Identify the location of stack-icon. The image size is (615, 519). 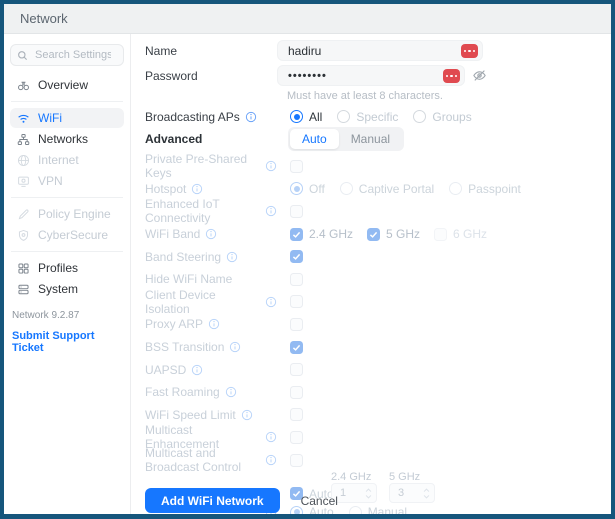
(23, 289).